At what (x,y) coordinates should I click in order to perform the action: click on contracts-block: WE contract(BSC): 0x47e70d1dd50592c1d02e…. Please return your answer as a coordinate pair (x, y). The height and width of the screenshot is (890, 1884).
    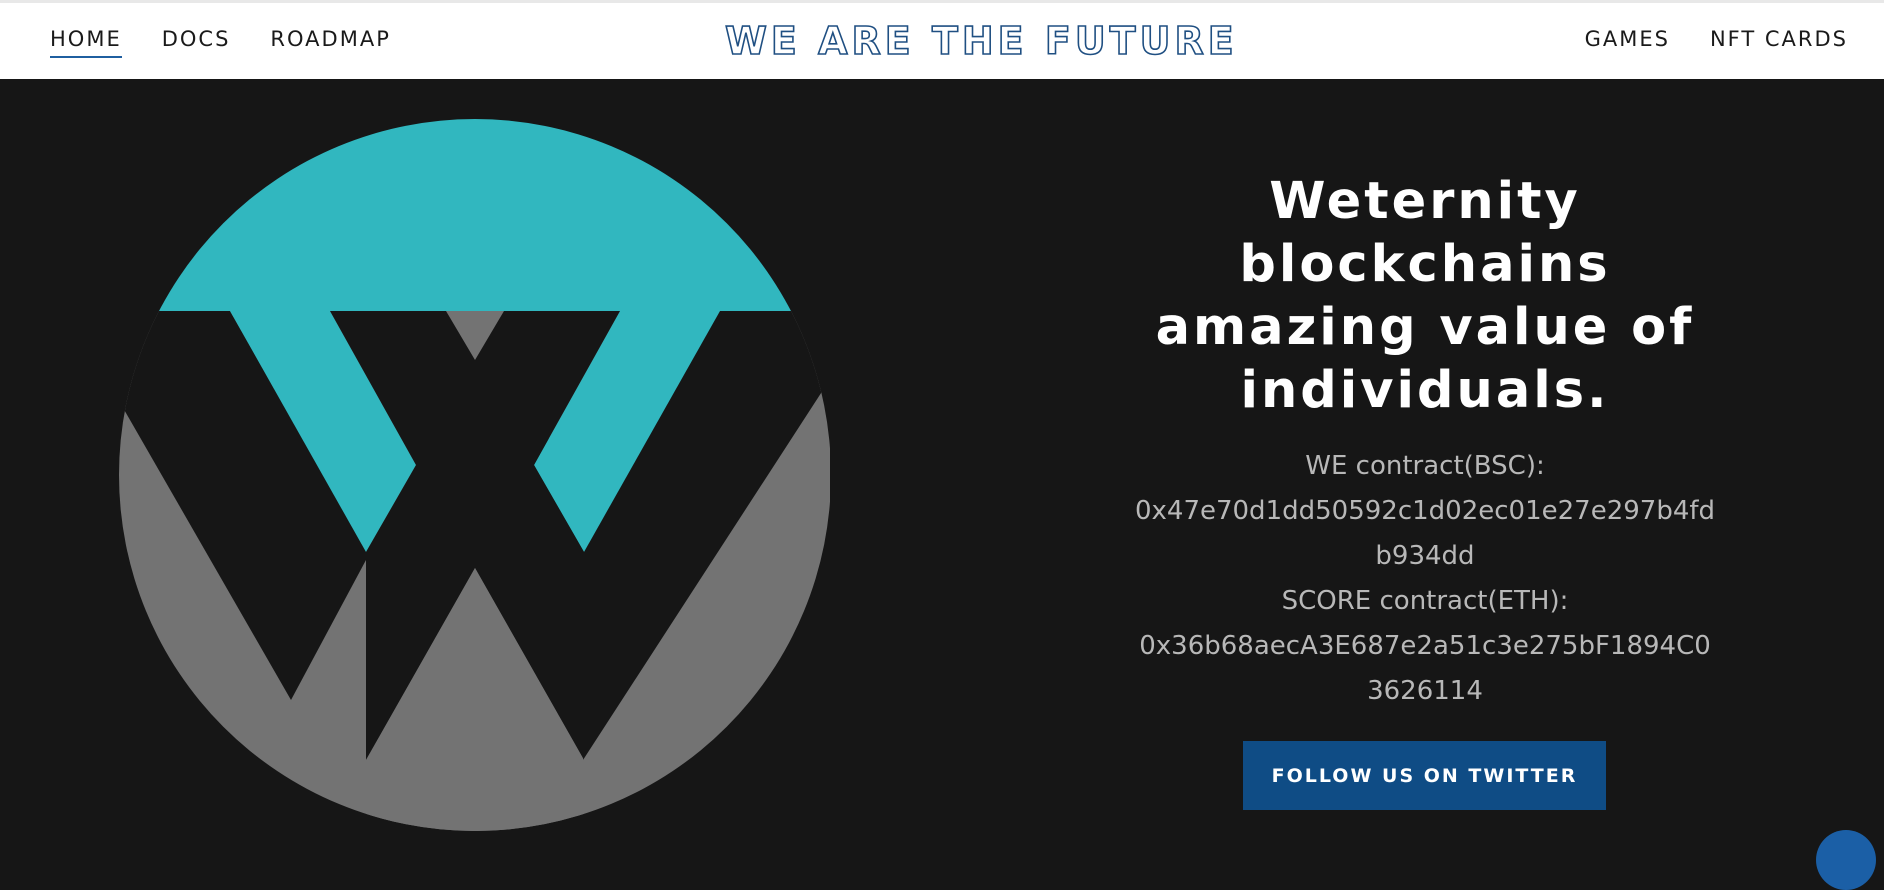
    Looking at the image, I should click on (1425, 579).